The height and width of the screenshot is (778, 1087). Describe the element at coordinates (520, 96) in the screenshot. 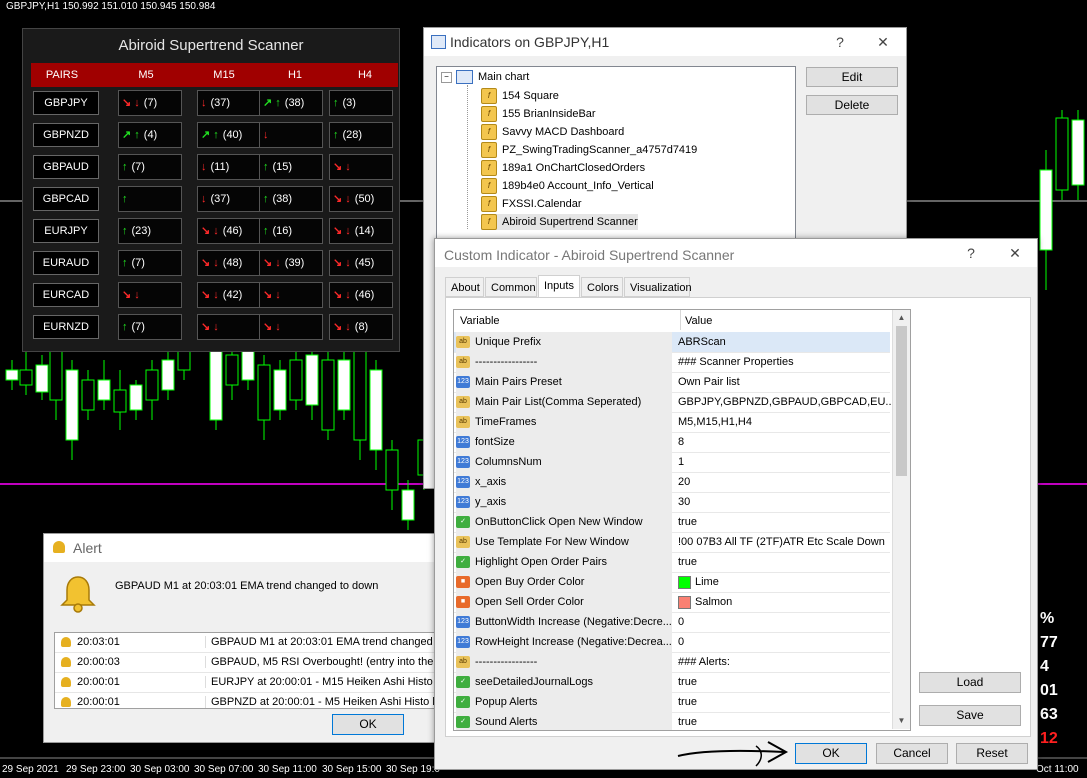

I see `tree-item-indicator: f 154 Square` at that location.